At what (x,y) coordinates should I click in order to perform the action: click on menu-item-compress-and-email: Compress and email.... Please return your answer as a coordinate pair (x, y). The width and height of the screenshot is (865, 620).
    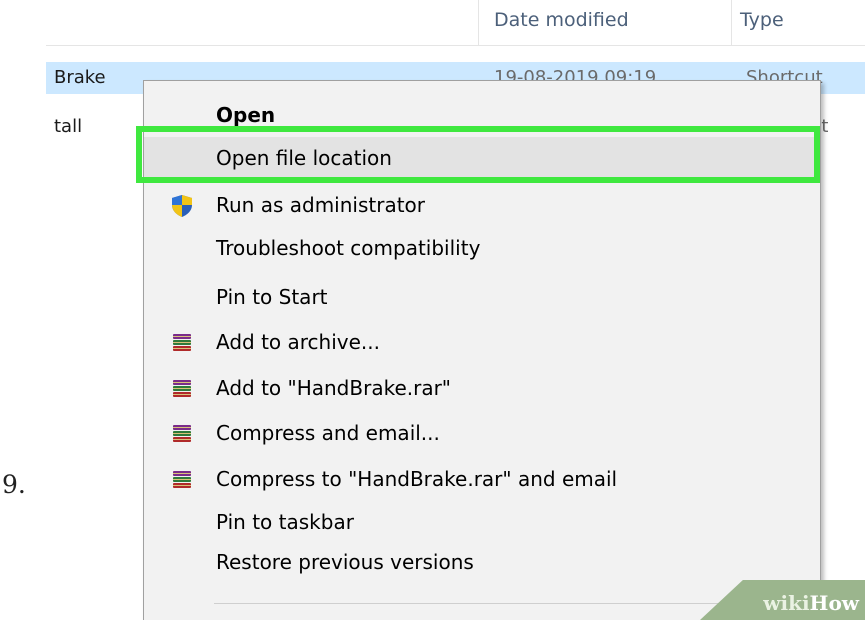
    Looking at the image, I should click on (482, 434).